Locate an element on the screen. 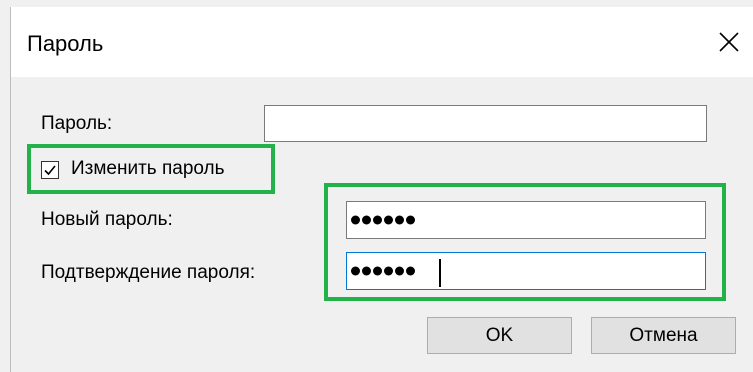 This screenshot has height=372, width=753. ok-button-label: OK is located at coordinates (499, 335).